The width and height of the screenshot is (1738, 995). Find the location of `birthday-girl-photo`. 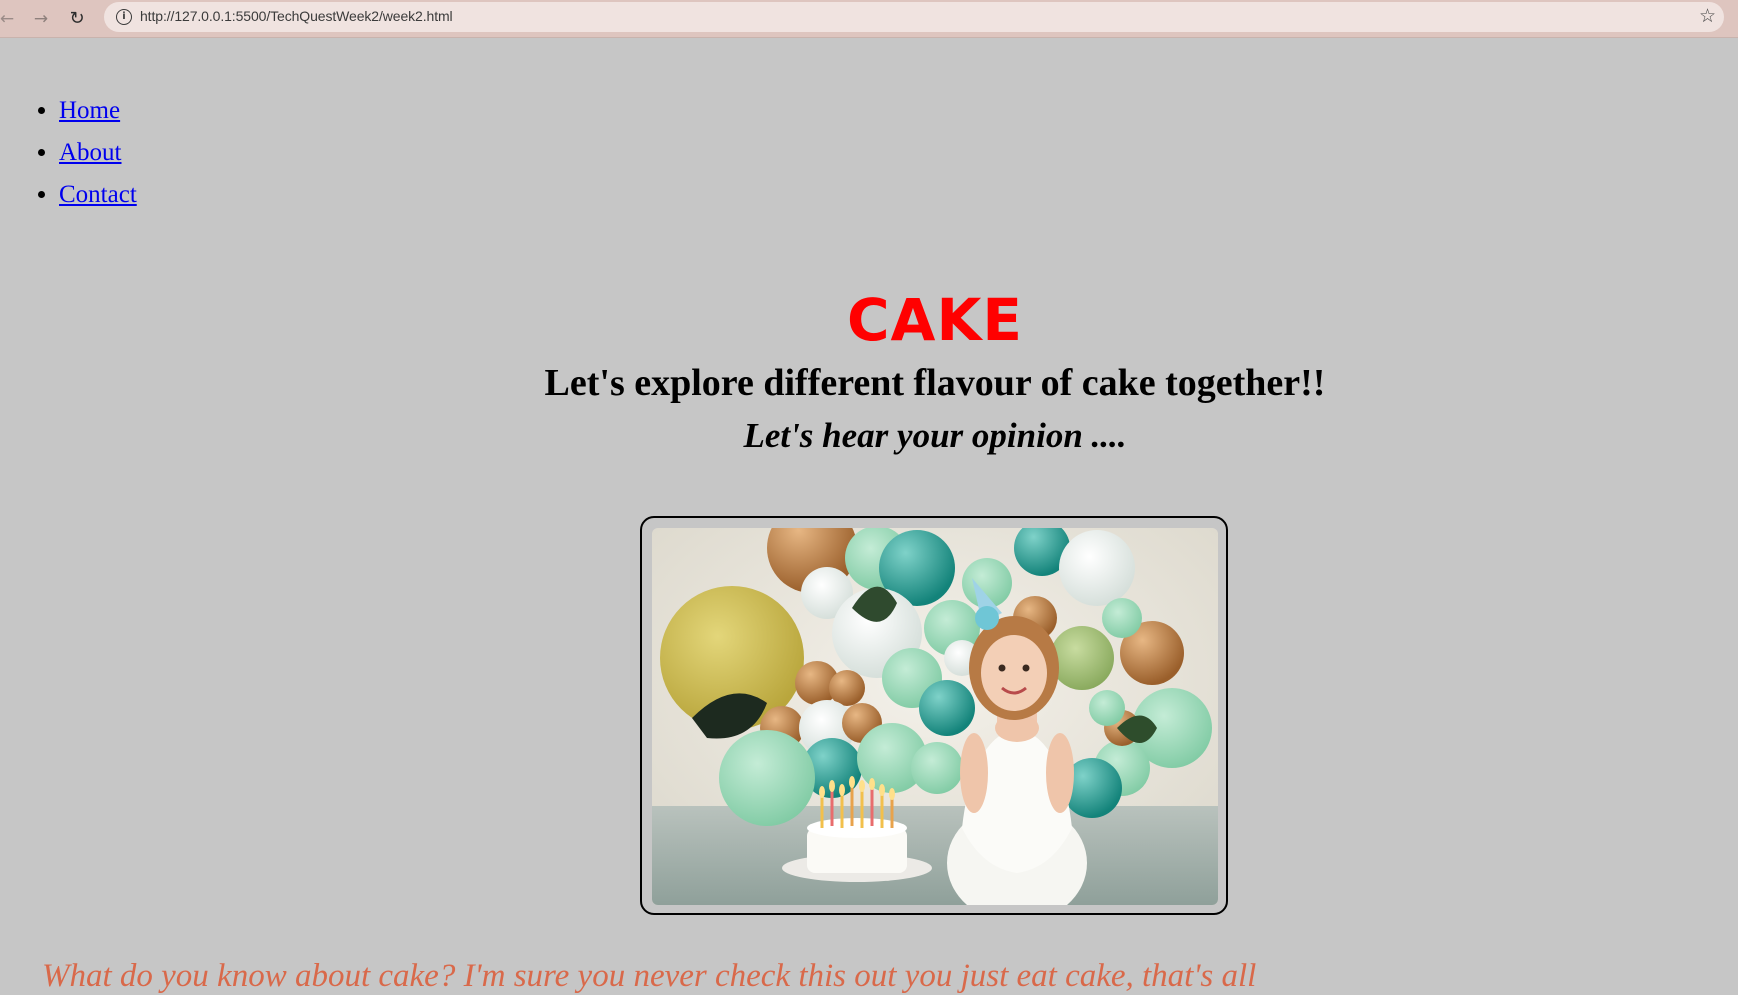

birthday-girl-photo is located at coordinates (935, 716).